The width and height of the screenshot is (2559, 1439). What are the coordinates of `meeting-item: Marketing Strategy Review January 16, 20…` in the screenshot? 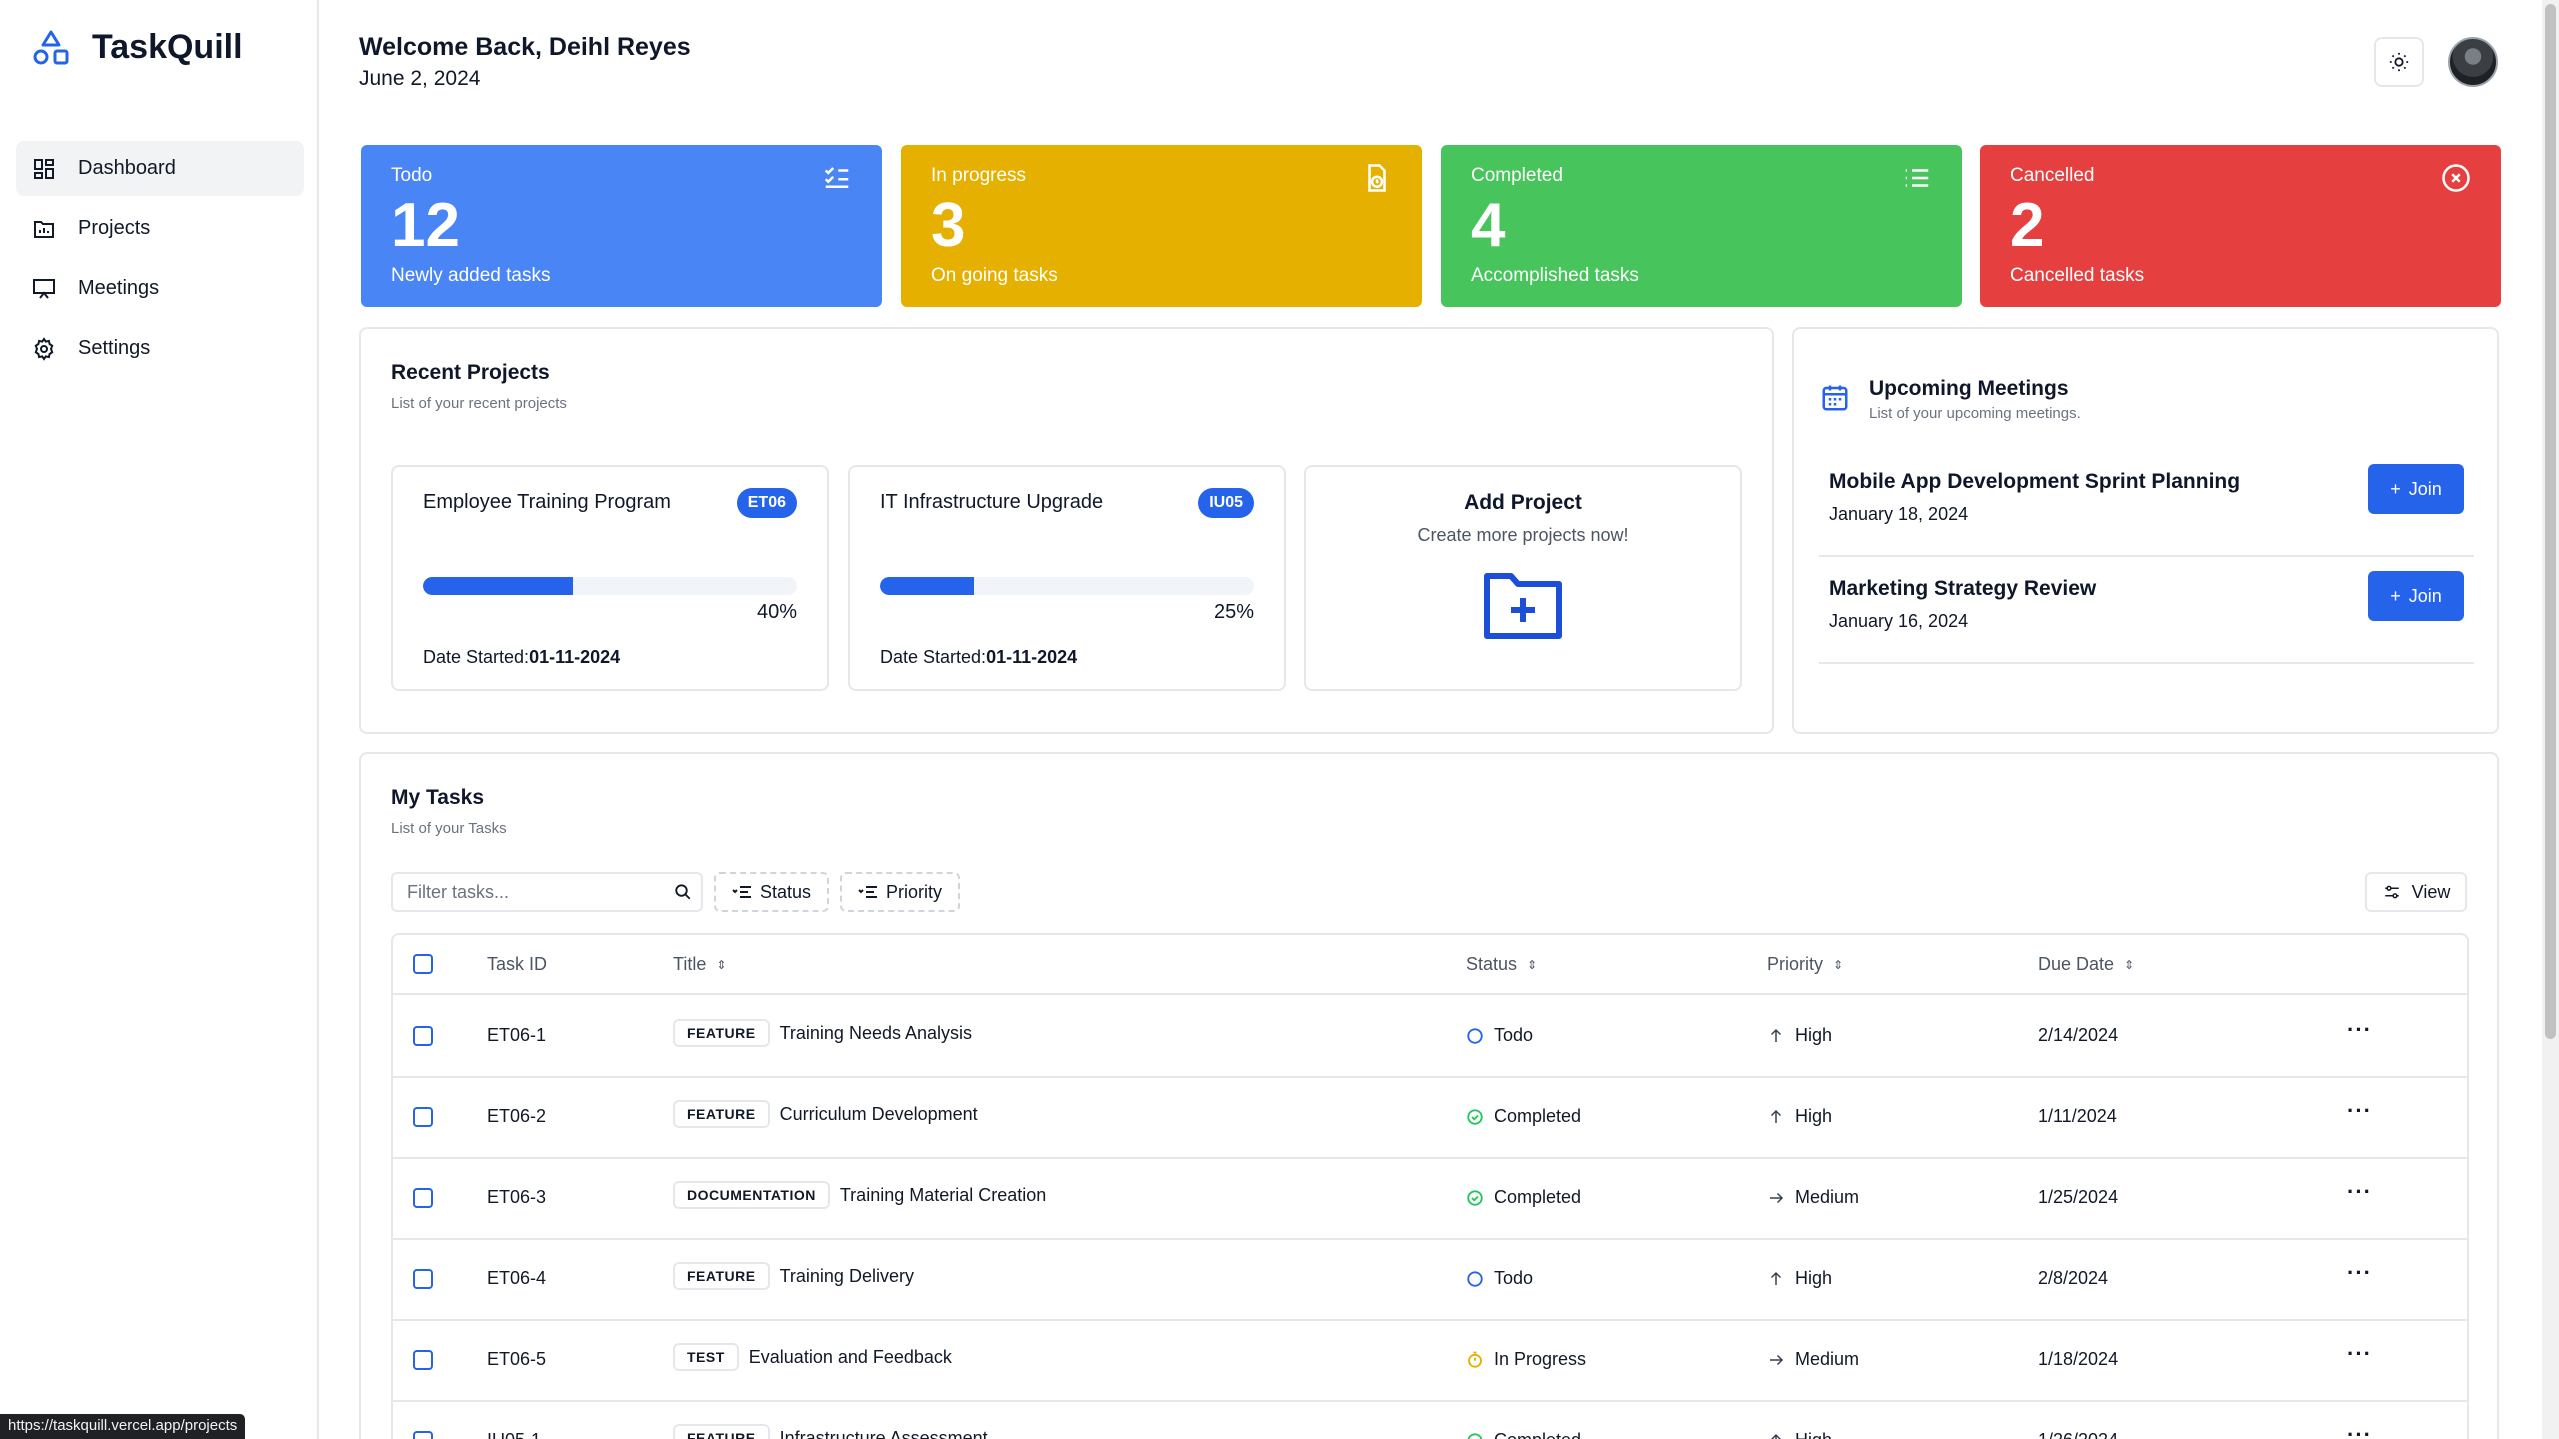 It's located at (2146, 610).